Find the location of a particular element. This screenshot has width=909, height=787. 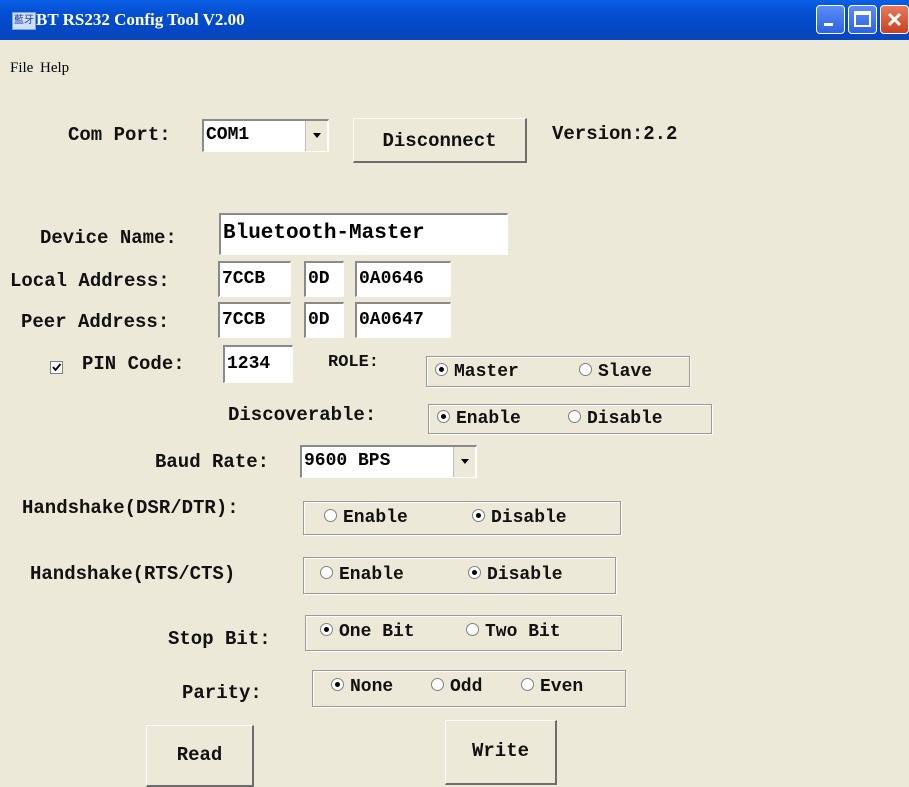

handshake-rts-enable-label: Enable is located at coordinates (371, 575).